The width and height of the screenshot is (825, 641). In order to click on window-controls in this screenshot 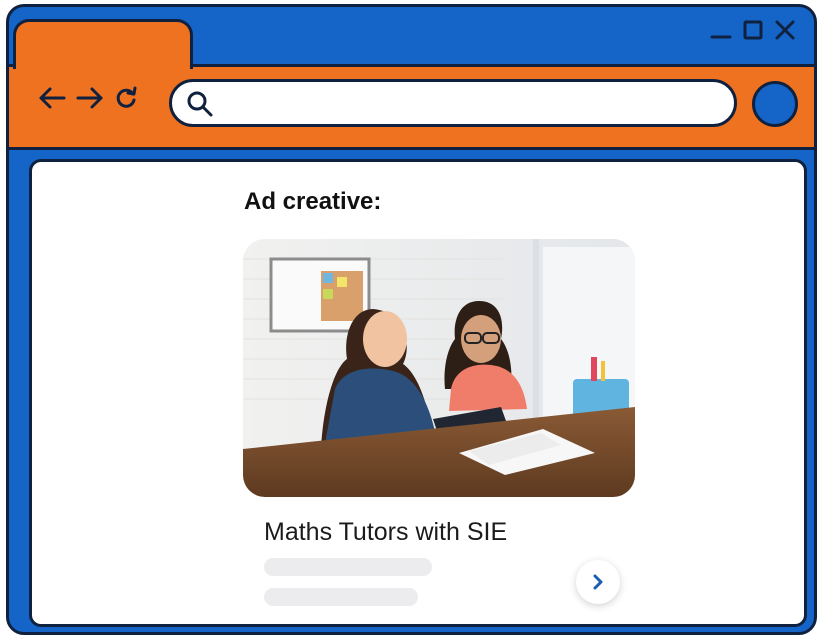, I will do `click(753, 30)`.